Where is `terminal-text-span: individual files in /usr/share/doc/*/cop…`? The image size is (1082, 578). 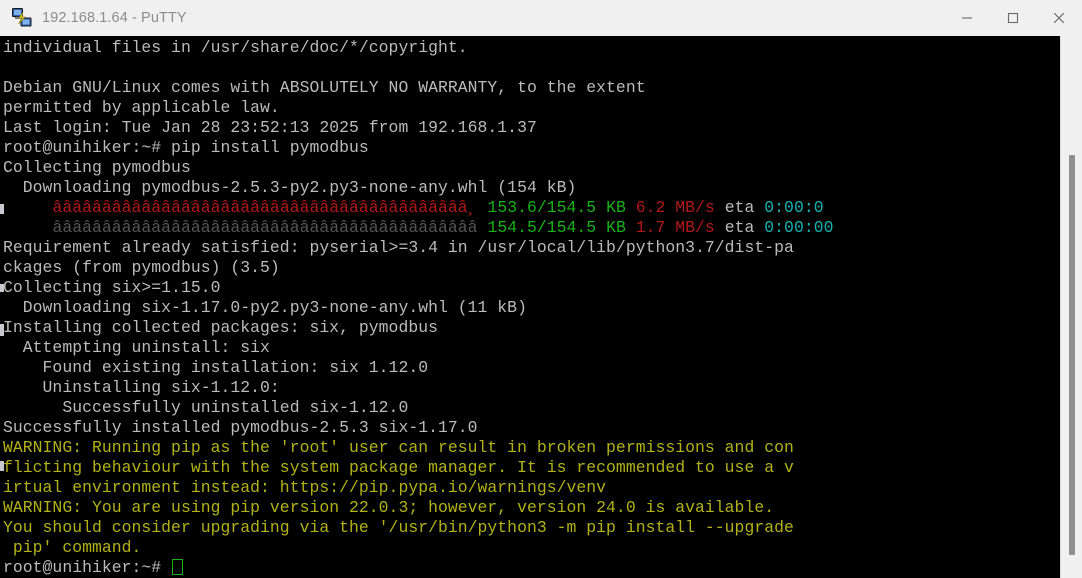
terminal-text-span: individual files in /usr/share/doc/*/cop… is located at coordinates (235, 47).